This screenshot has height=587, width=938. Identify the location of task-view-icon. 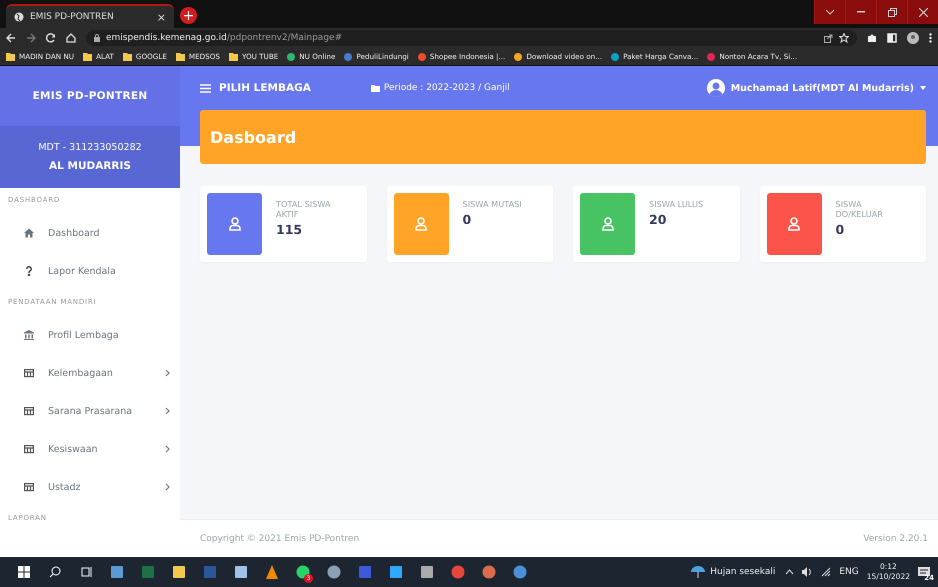
(86, 572).